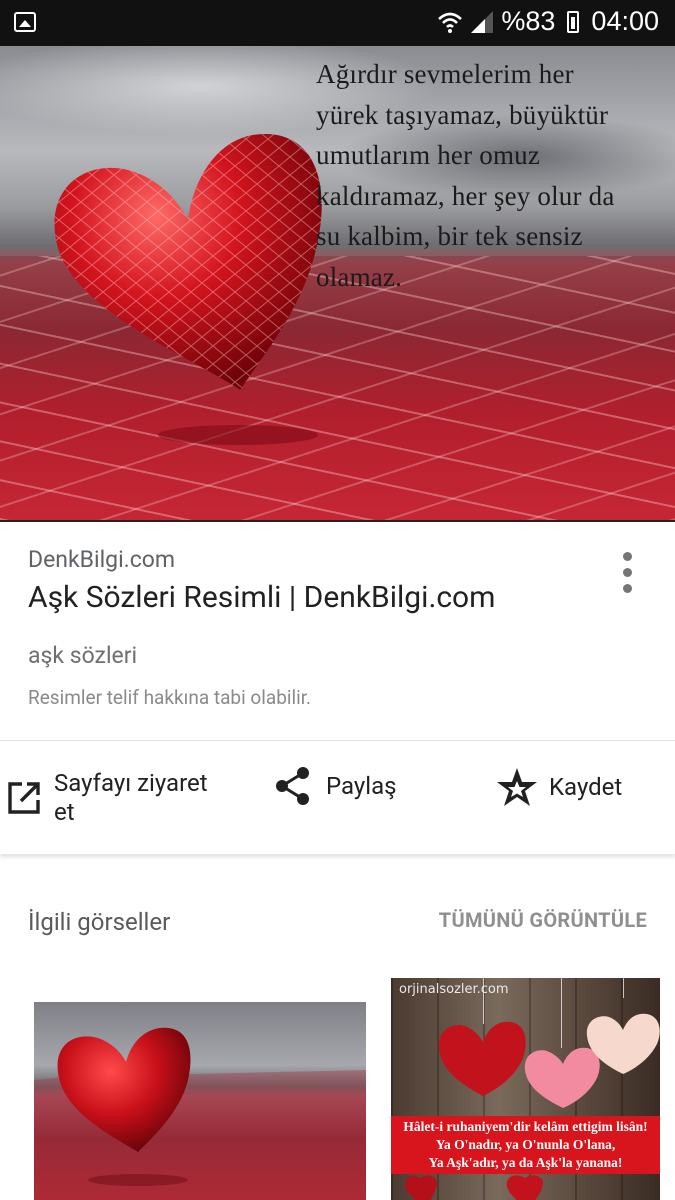 This screenshot has width=675, height=1200. I want to click on visit-label-line2: et, so click(64, 812).